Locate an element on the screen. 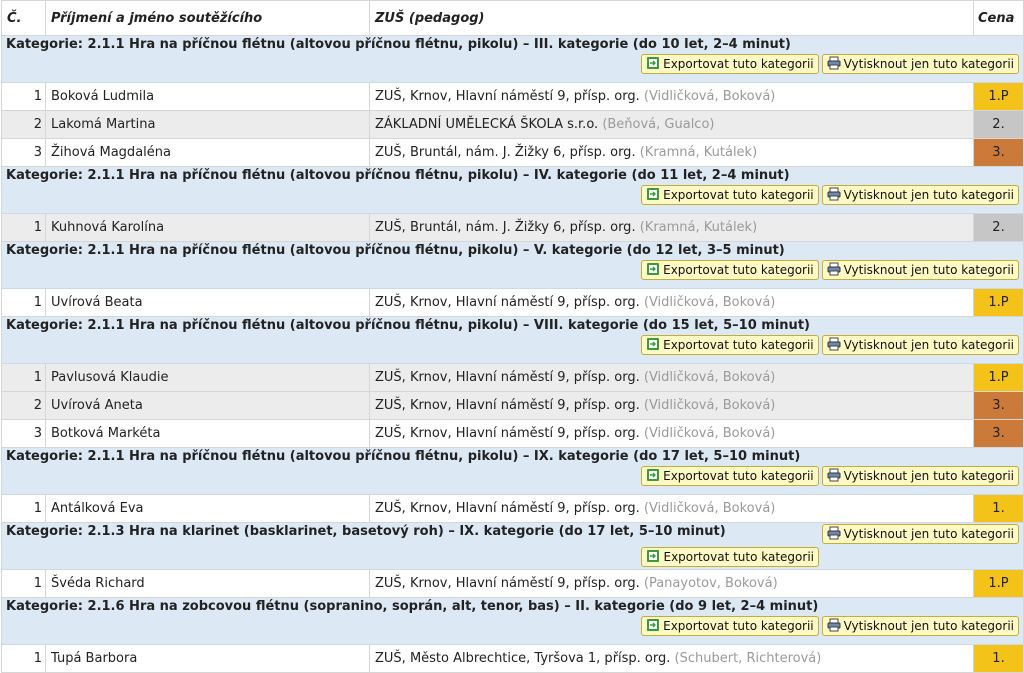 The width and height of the screenshot is (1024, 673). entry-number: 2 is located at coordinates (23, 405).